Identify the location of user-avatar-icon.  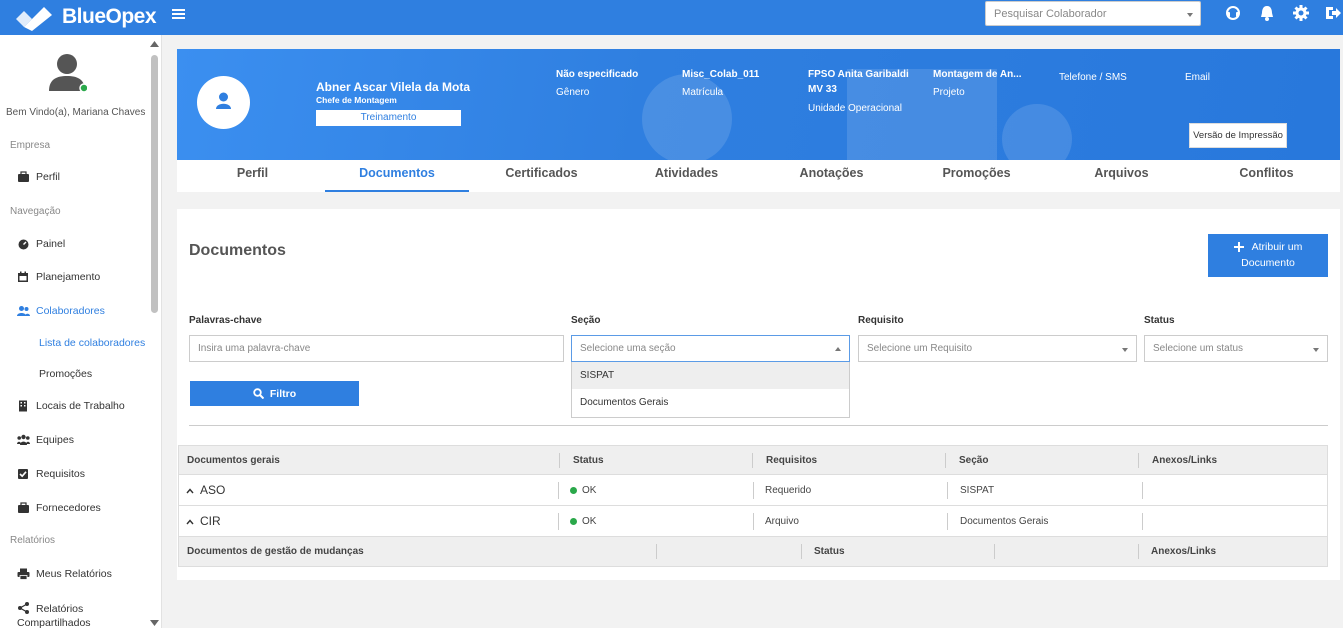
(67, 72).